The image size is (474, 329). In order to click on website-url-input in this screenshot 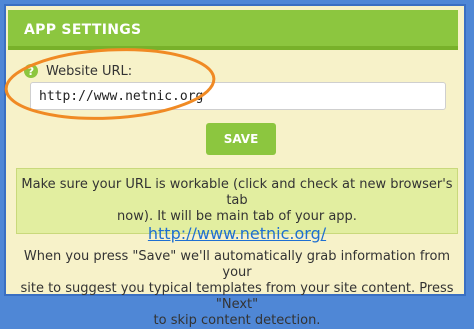, I will do `click(238, 96)`.